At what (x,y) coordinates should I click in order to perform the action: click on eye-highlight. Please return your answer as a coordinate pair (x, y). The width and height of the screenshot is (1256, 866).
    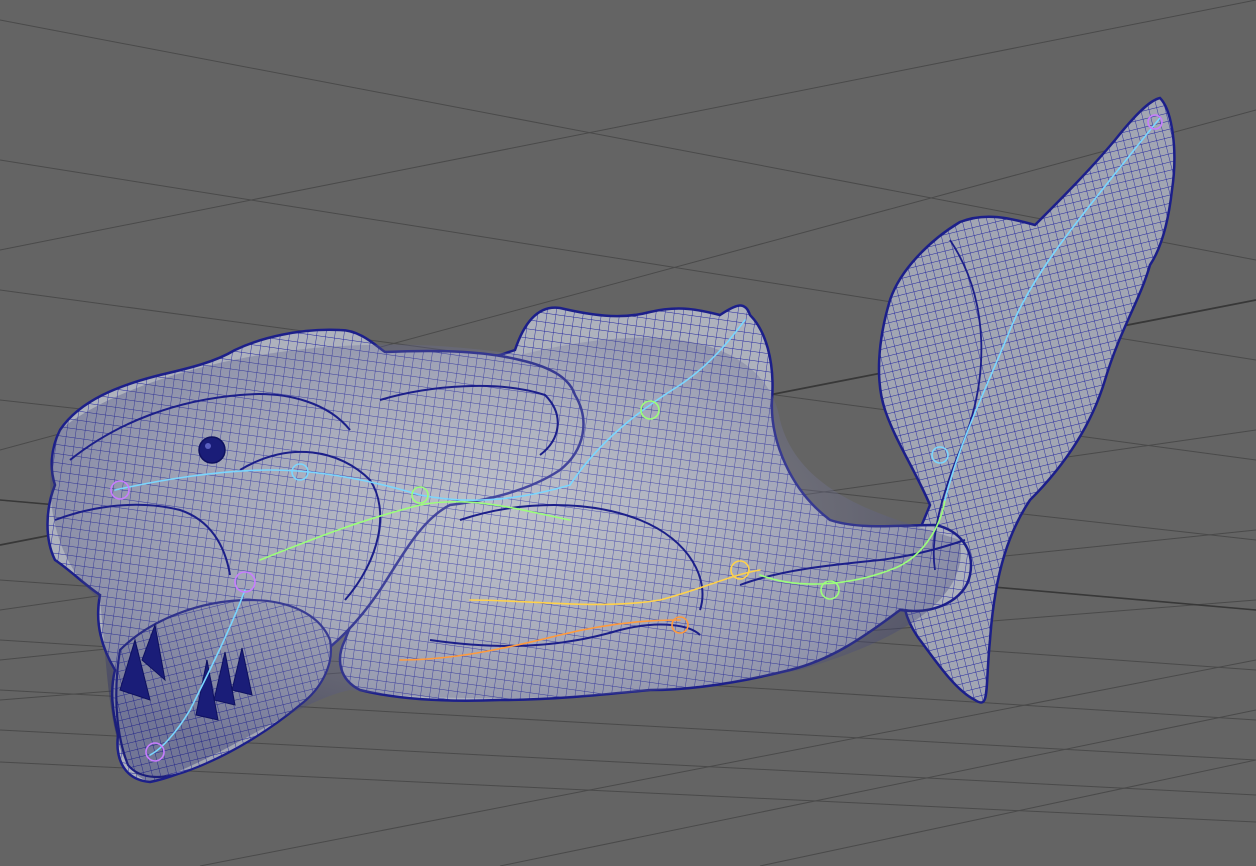
    Looking at the image, I should click on (208, 446).